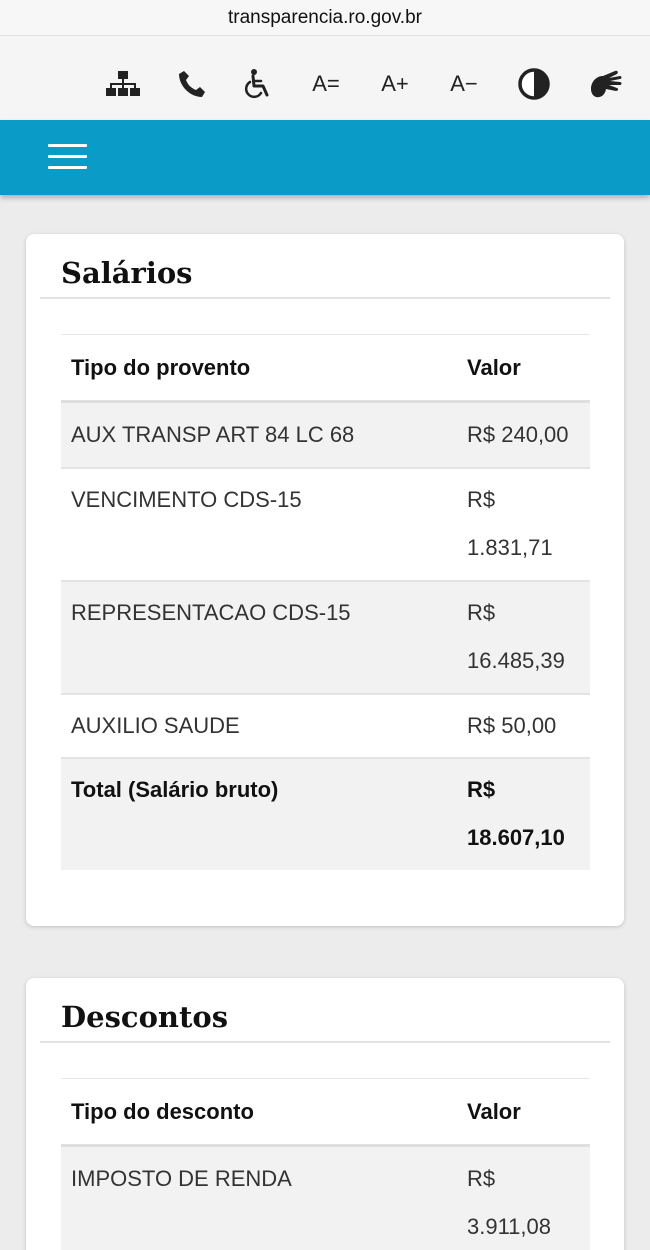 Image resolution: width=650 pixels, height=1250 pixels. Describe the element at coordinates (534, 84) in the screenshot. I see `contrast-icon` at that location.